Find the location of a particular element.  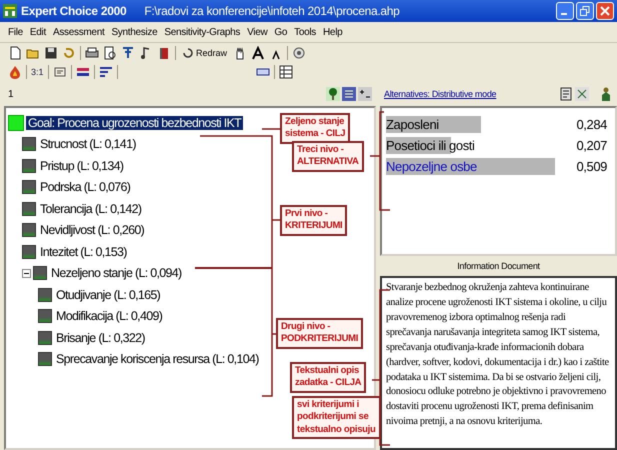

close-icon is located at coordinates (605, 11).